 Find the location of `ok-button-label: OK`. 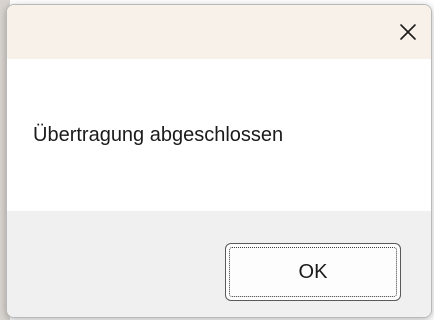

ok-button-label: OK is located at coordinates (313, 271).